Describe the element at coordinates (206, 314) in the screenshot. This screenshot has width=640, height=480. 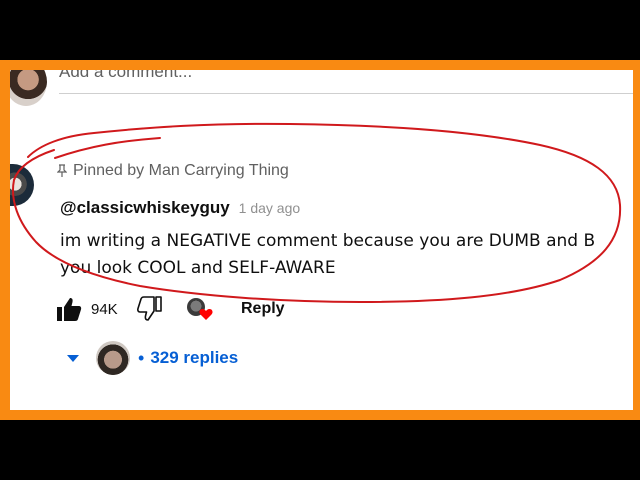
I see `heart-icon` at that location.